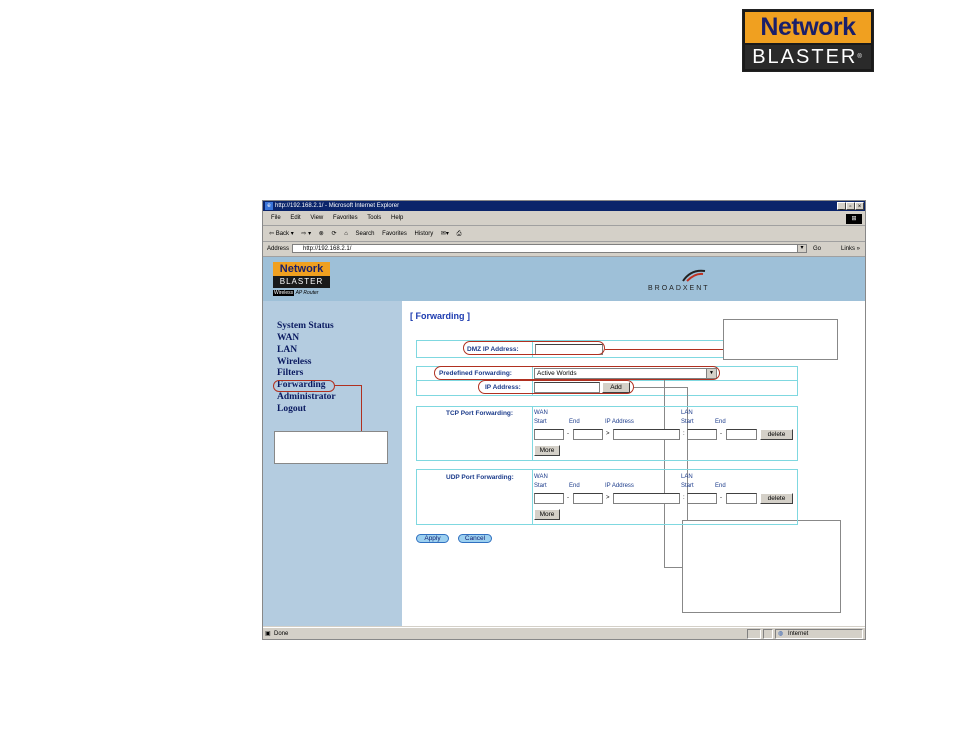  What do you see at coordinates (859, 206) in the screenshot?
I see `close-button: ×` at bounding box center [859, 206].